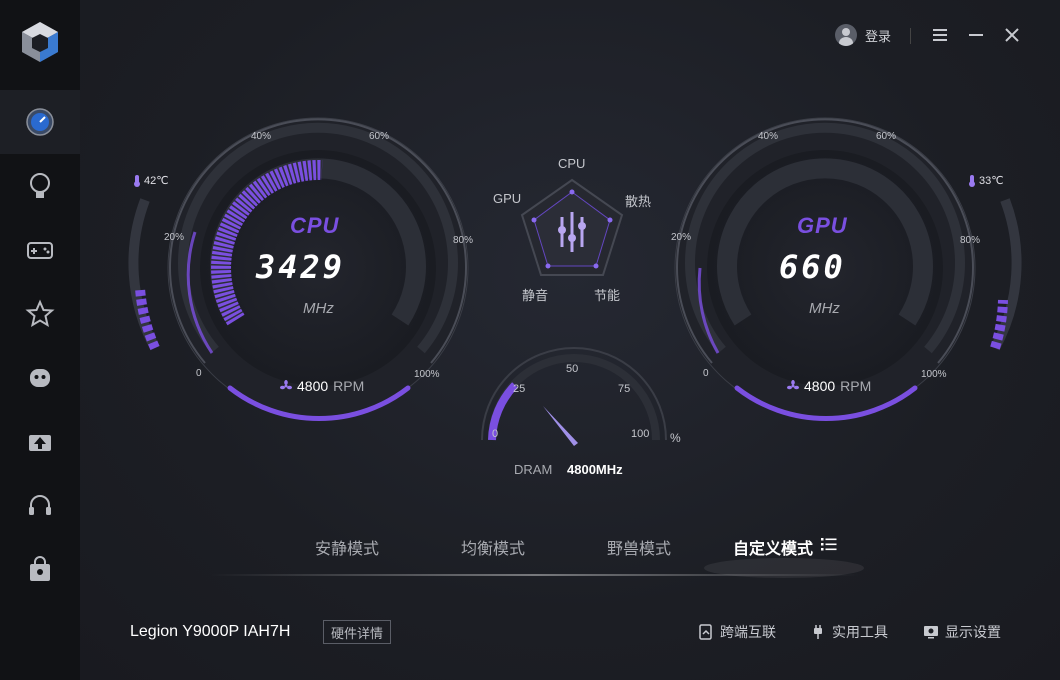  What do you see at coordinates (151, 180) in the screenshot?
I see `cpu-temp: 42℃` at bounding box center [151, 180].